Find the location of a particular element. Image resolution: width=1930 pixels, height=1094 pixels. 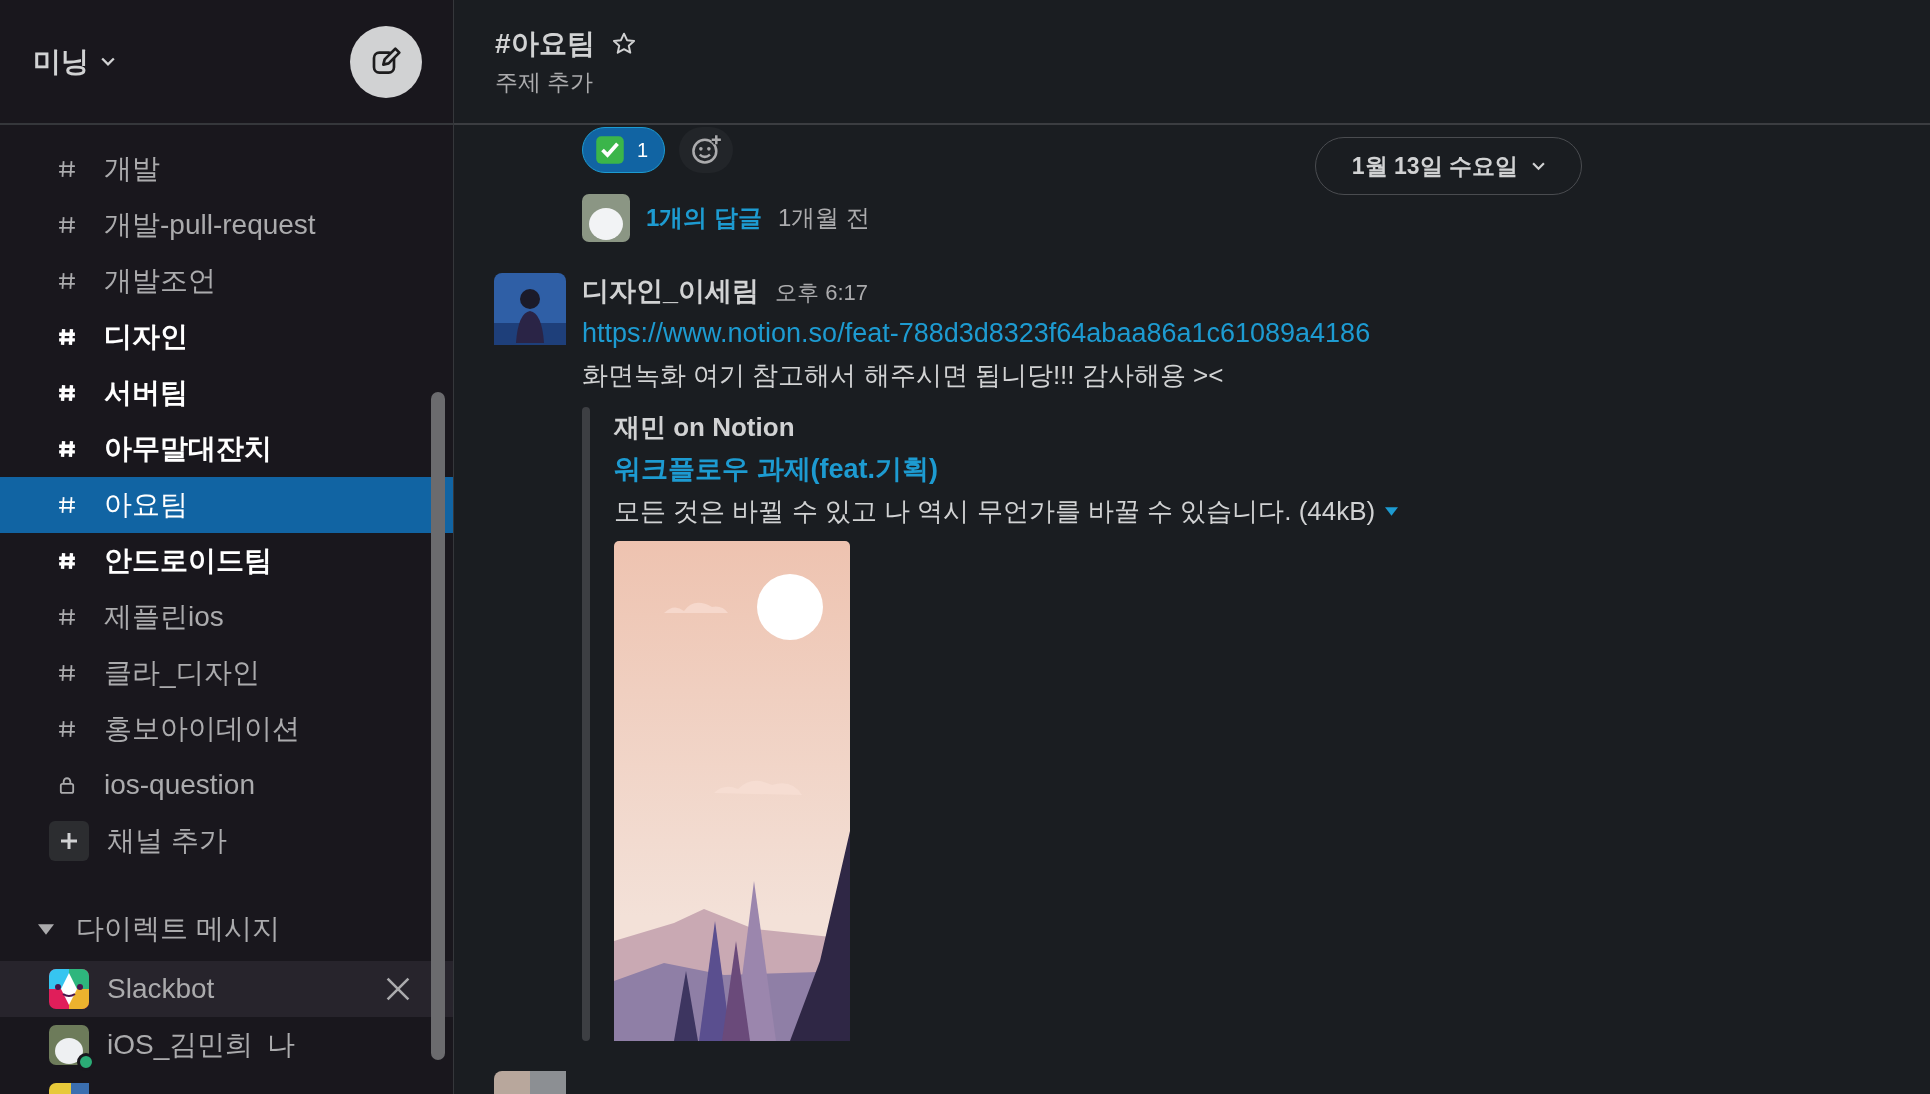

channel-item: 제플린ios is located at coordinates (226, 617).